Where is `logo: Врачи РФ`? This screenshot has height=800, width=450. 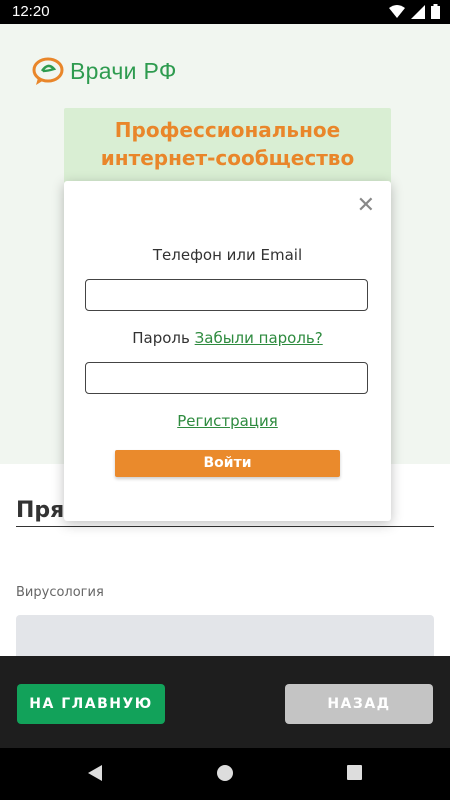 logo: Врачи РФ is located at coordinates (104, 71).